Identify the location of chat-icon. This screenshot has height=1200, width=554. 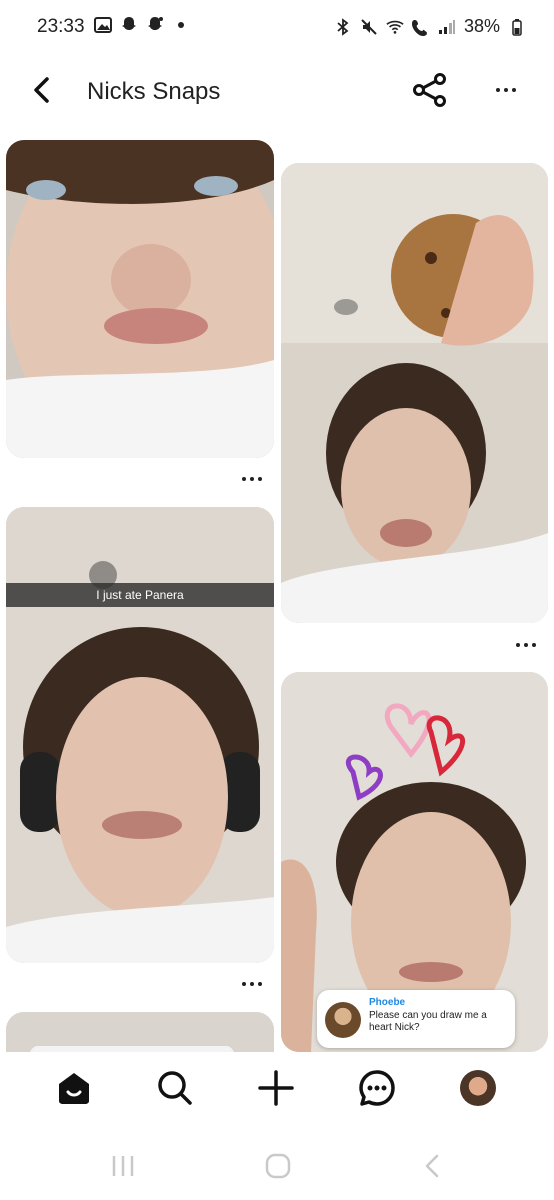
(377, 1088).